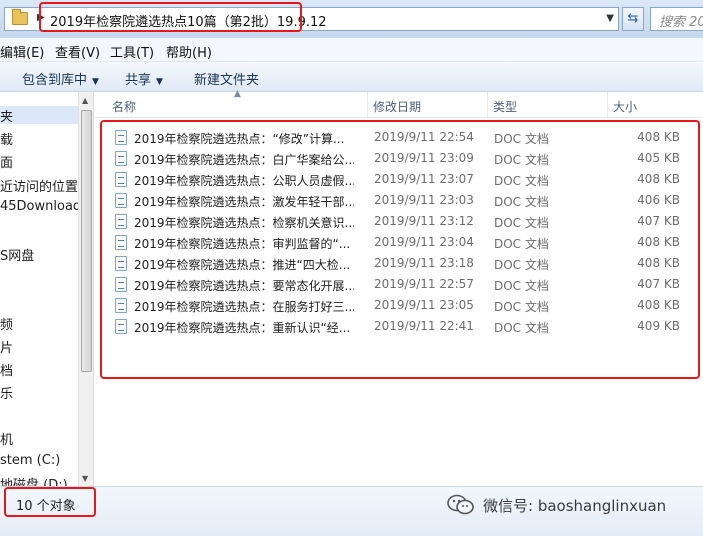 The image size is (703, 536). Describe the element at coordinates (6, 161) in the screenshot. I see `nav-item-desktop: 面` at that location.